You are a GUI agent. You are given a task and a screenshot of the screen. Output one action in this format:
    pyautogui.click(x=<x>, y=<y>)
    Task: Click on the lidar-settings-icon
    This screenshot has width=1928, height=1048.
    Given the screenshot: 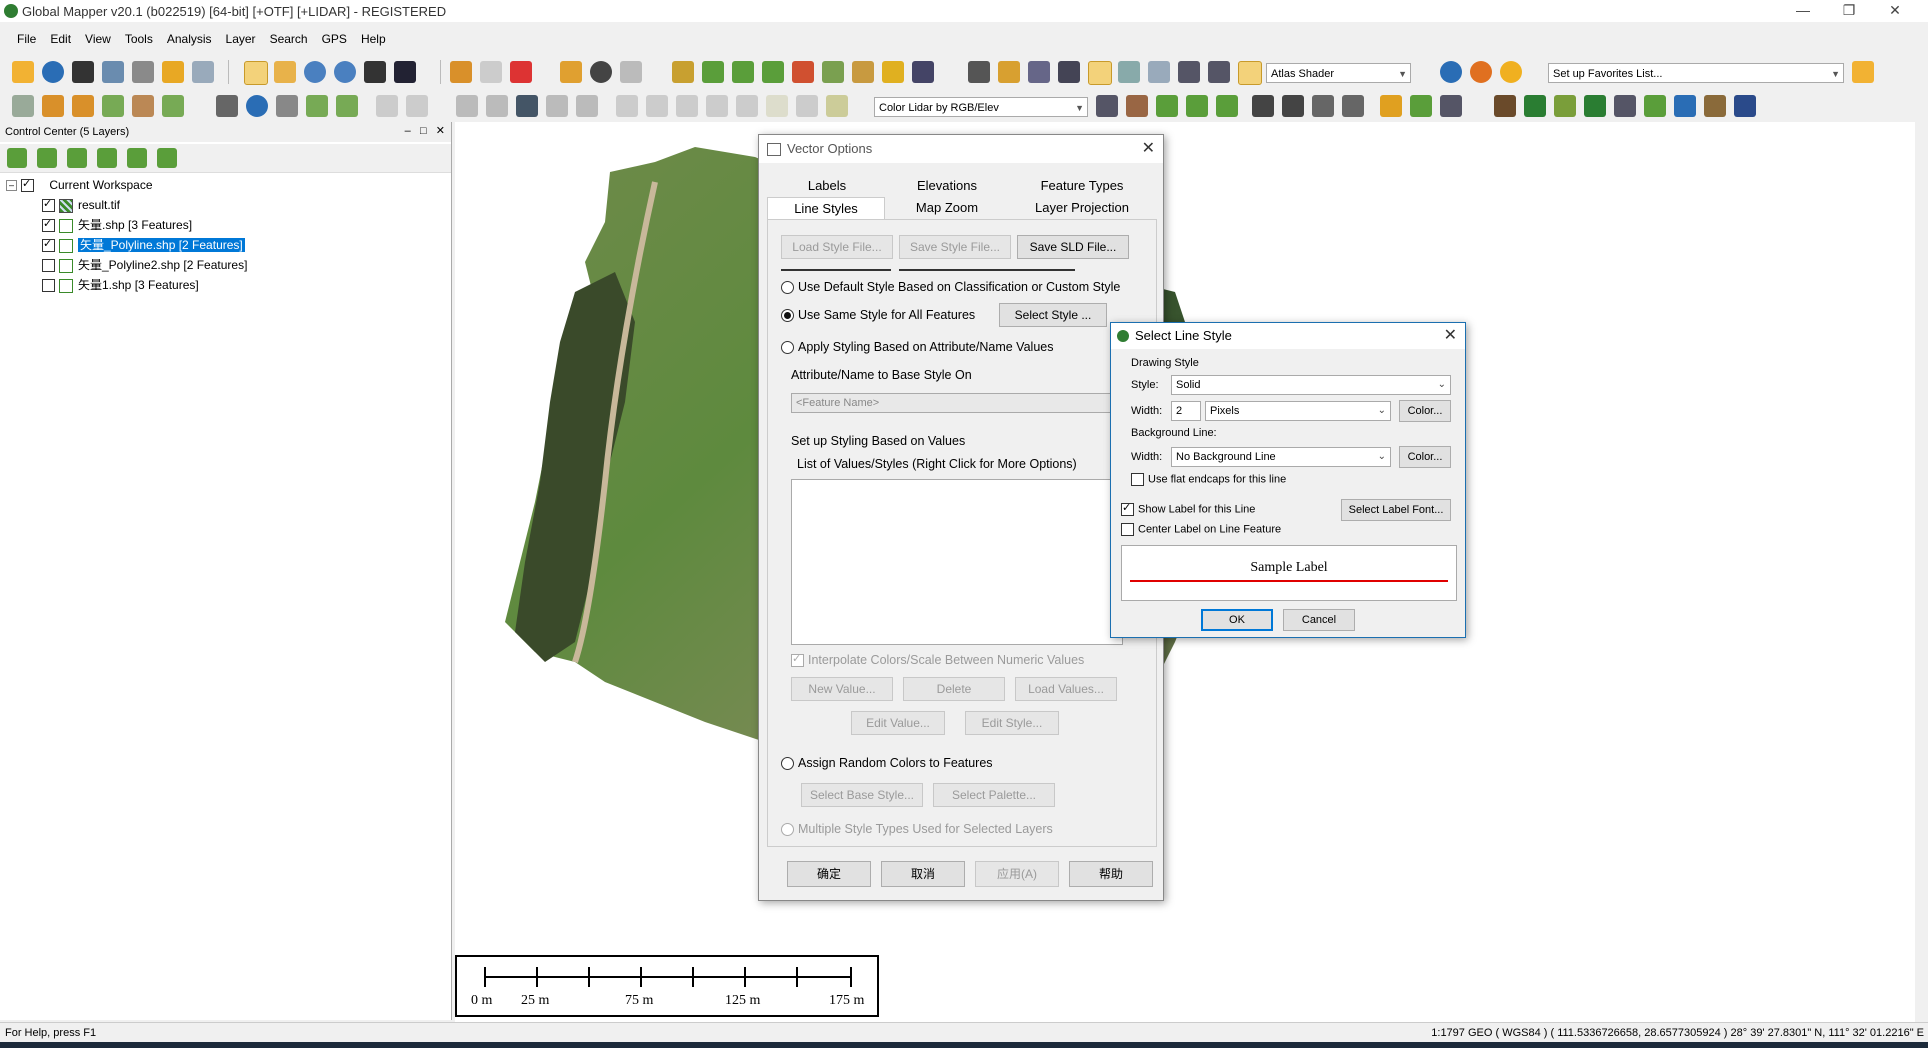 What is the action you would take?
    pyautogui.click(x=1451, y=106)
    